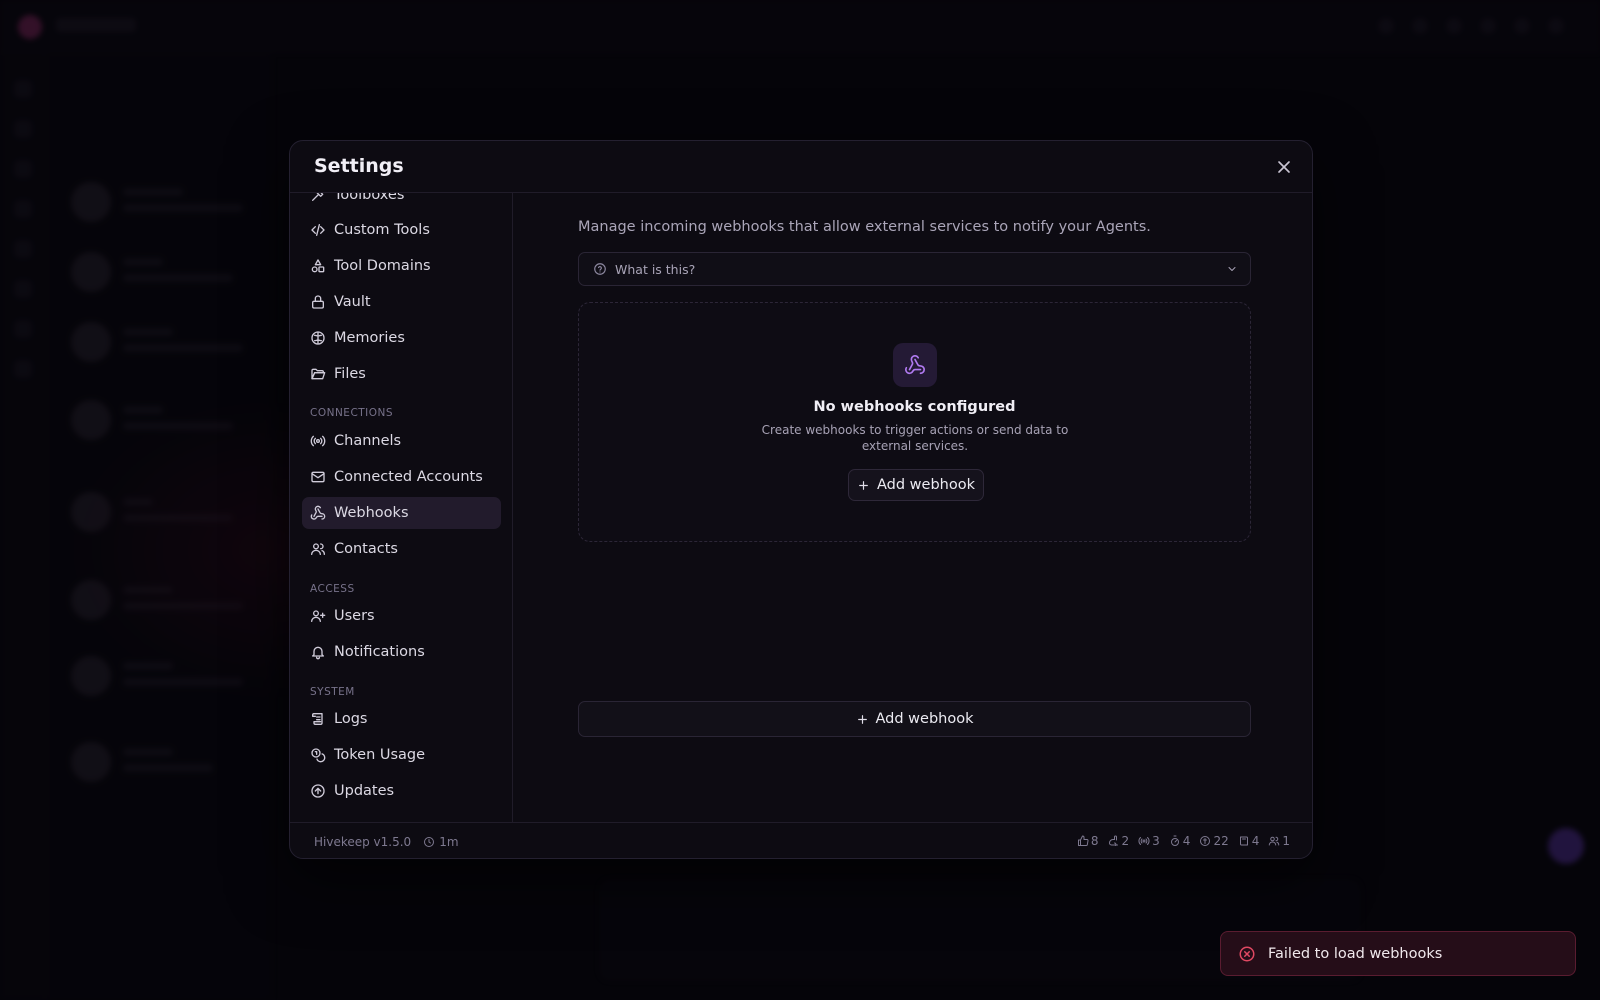  Describe the element at coordinates (914, 407) in the screenshot. I see `empty-state-title: No webhooks configured` at that location.